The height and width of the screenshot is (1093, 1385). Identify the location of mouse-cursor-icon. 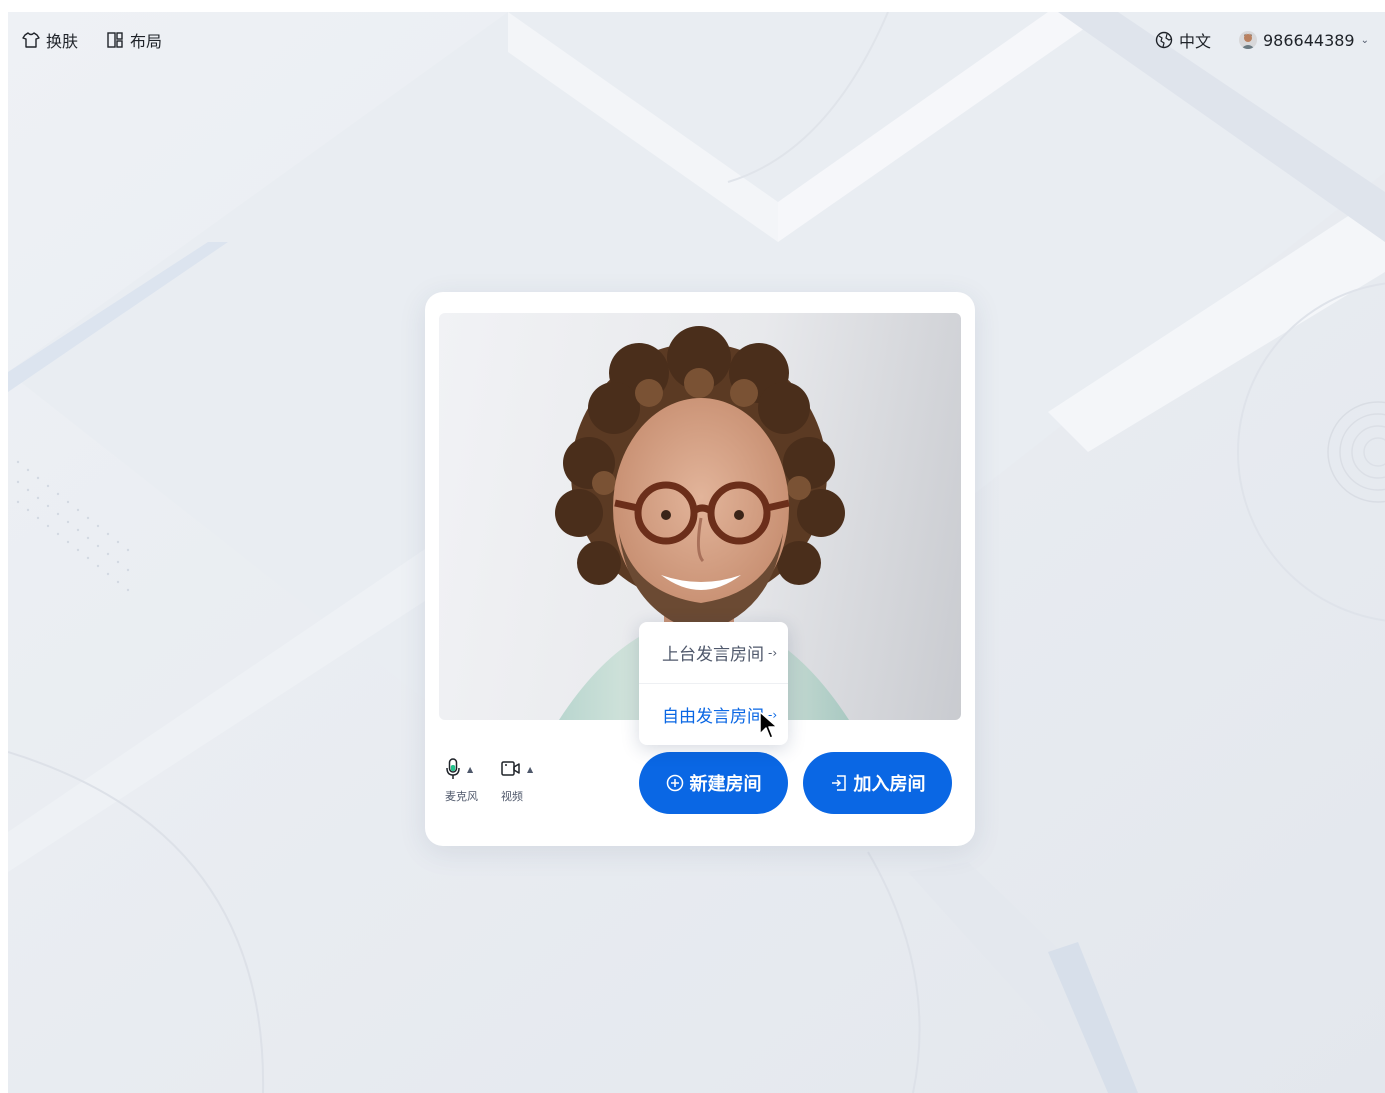
(768, 725).